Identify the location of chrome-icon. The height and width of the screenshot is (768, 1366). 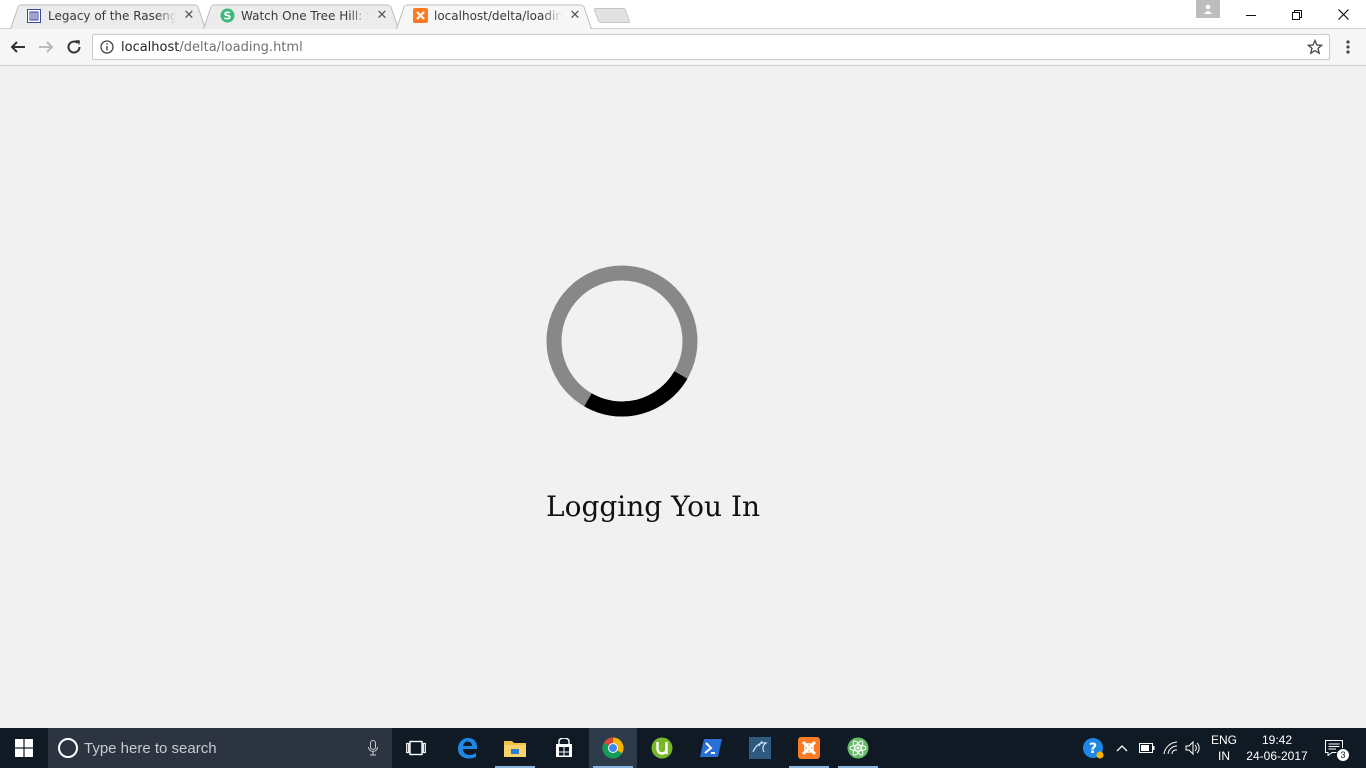
(613, 748).